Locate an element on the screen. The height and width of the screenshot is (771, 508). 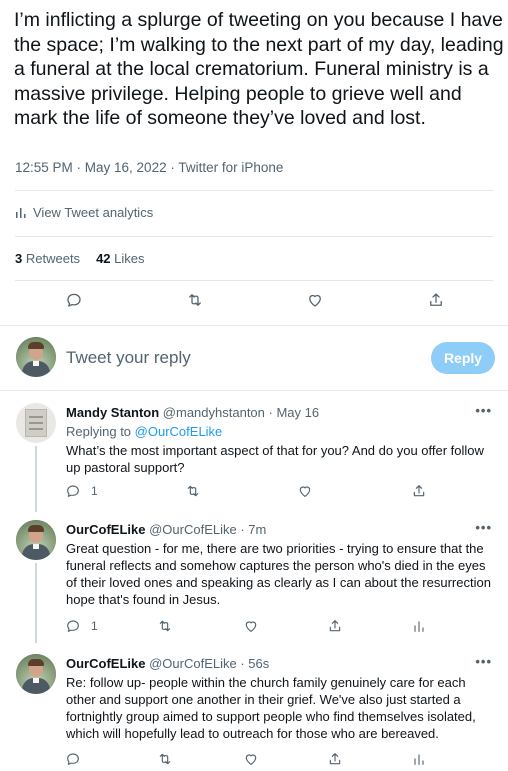
reply-header: Mandy Stanton @mandyhstanton · May 16 is located at coordinates (192, 412).